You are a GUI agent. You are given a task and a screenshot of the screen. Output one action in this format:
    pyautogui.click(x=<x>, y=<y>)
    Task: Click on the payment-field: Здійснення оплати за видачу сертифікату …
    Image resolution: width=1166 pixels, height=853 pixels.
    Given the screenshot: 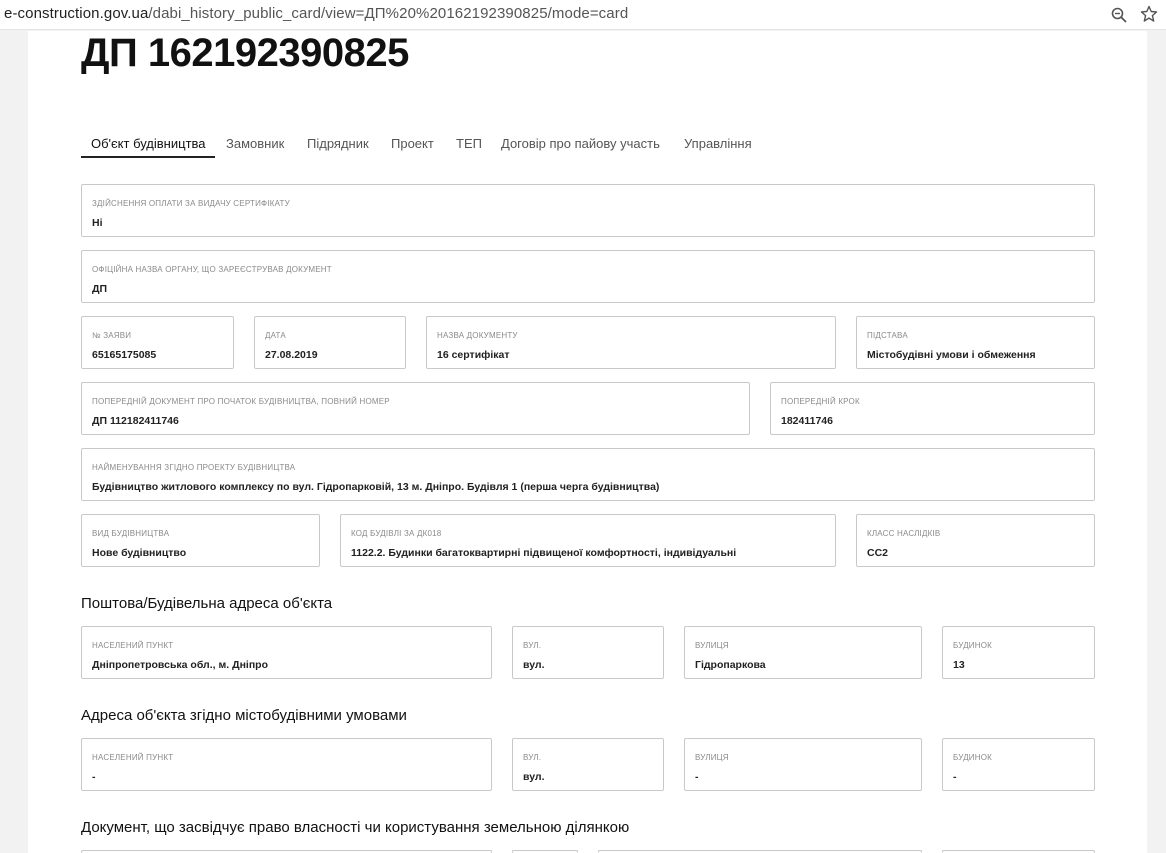 What is the action you would take?
    pyautogui.click(x=588, y=210)
    